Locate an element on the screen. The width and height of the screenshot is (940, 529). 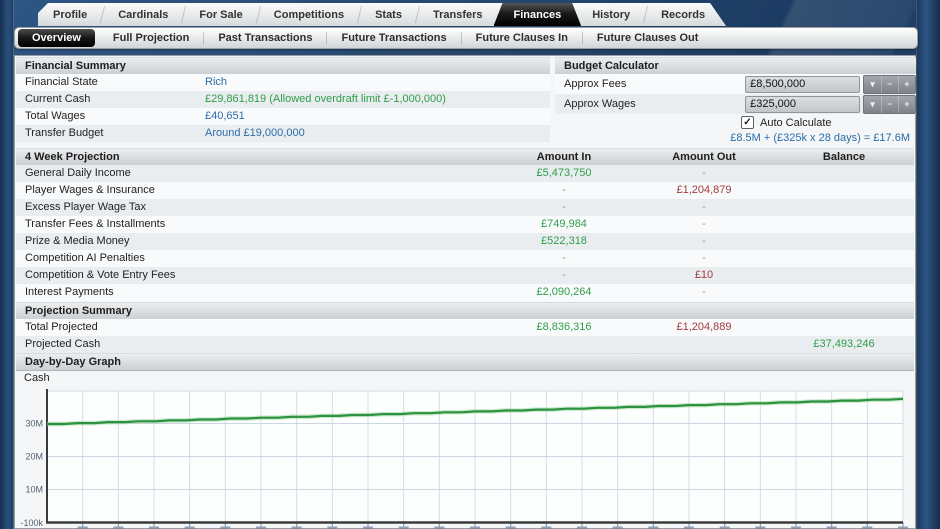
tab-records: Records is located at coordinates (683, 14).